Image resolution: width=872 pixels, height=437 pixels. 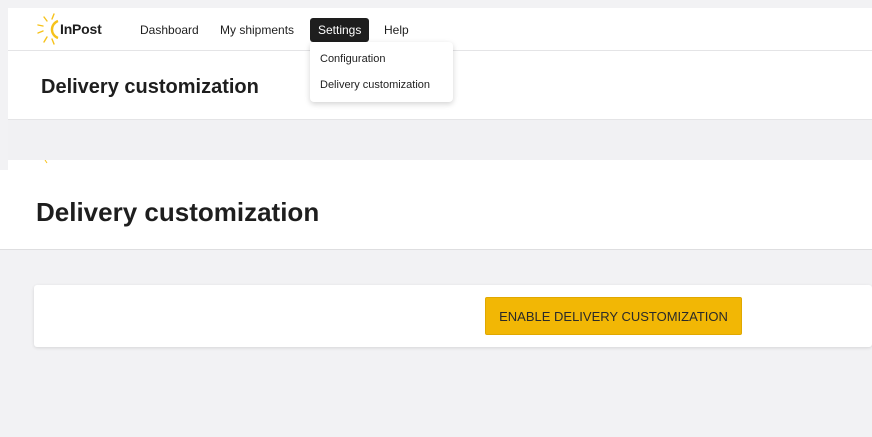 I want to click on dropdown-item-delivery-customization: Delivery customization, so click(x=375, y=85).